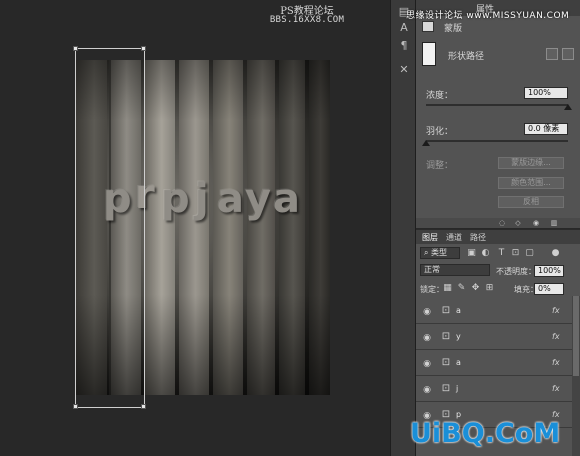  I want to click on delete-mask-icon: ▥, so click(554, 223).